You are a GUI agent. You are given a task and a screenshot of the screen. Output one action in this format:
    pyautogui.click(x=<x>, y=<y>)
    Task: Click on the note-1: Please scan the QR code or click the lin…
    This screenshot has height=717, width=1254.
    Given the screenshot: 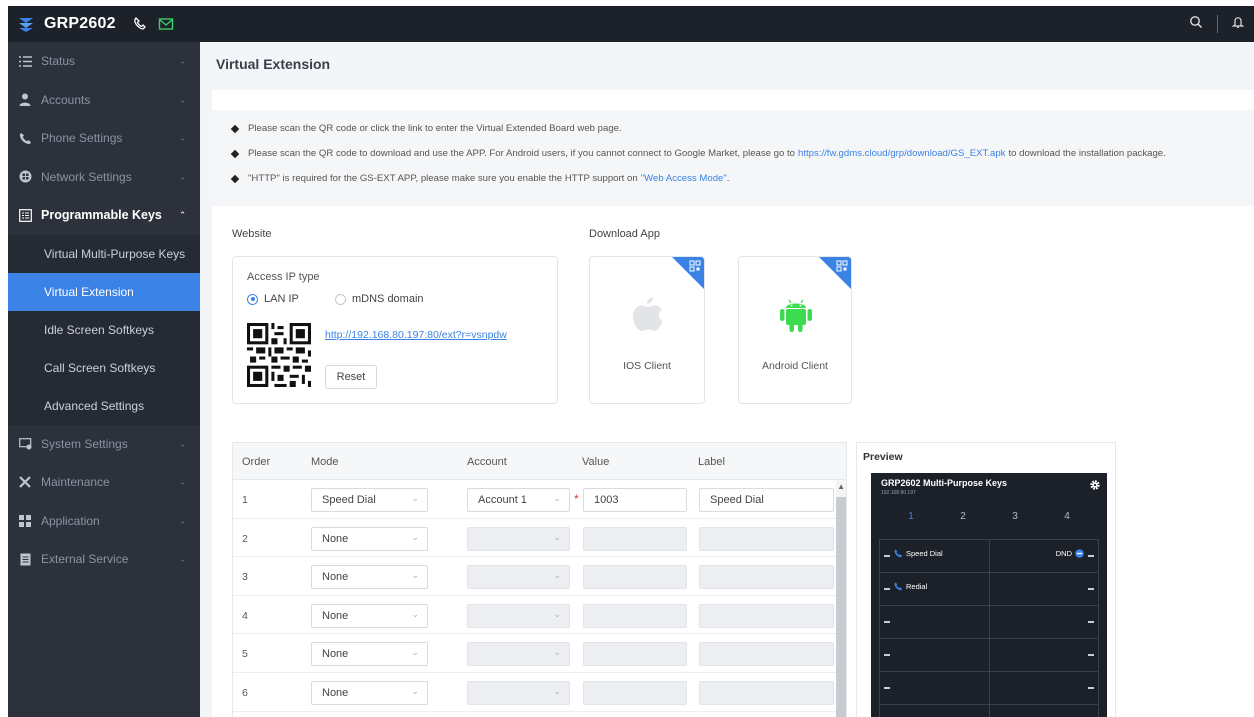 What is the action you would take?
    pyautogui.click(x=426, y=128)
    